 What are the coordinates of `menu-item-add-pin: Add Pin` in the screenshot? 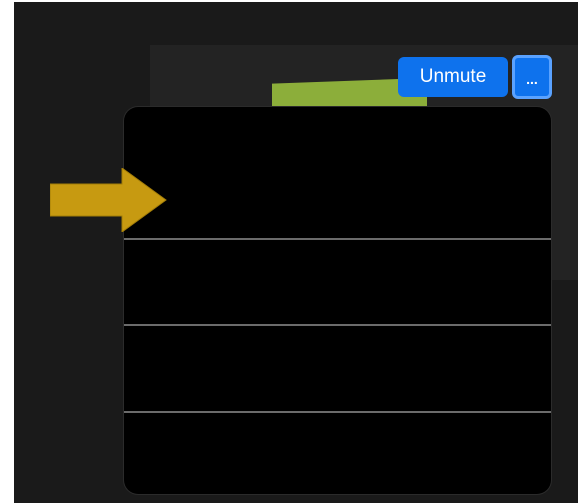 It's located at (212, 283).